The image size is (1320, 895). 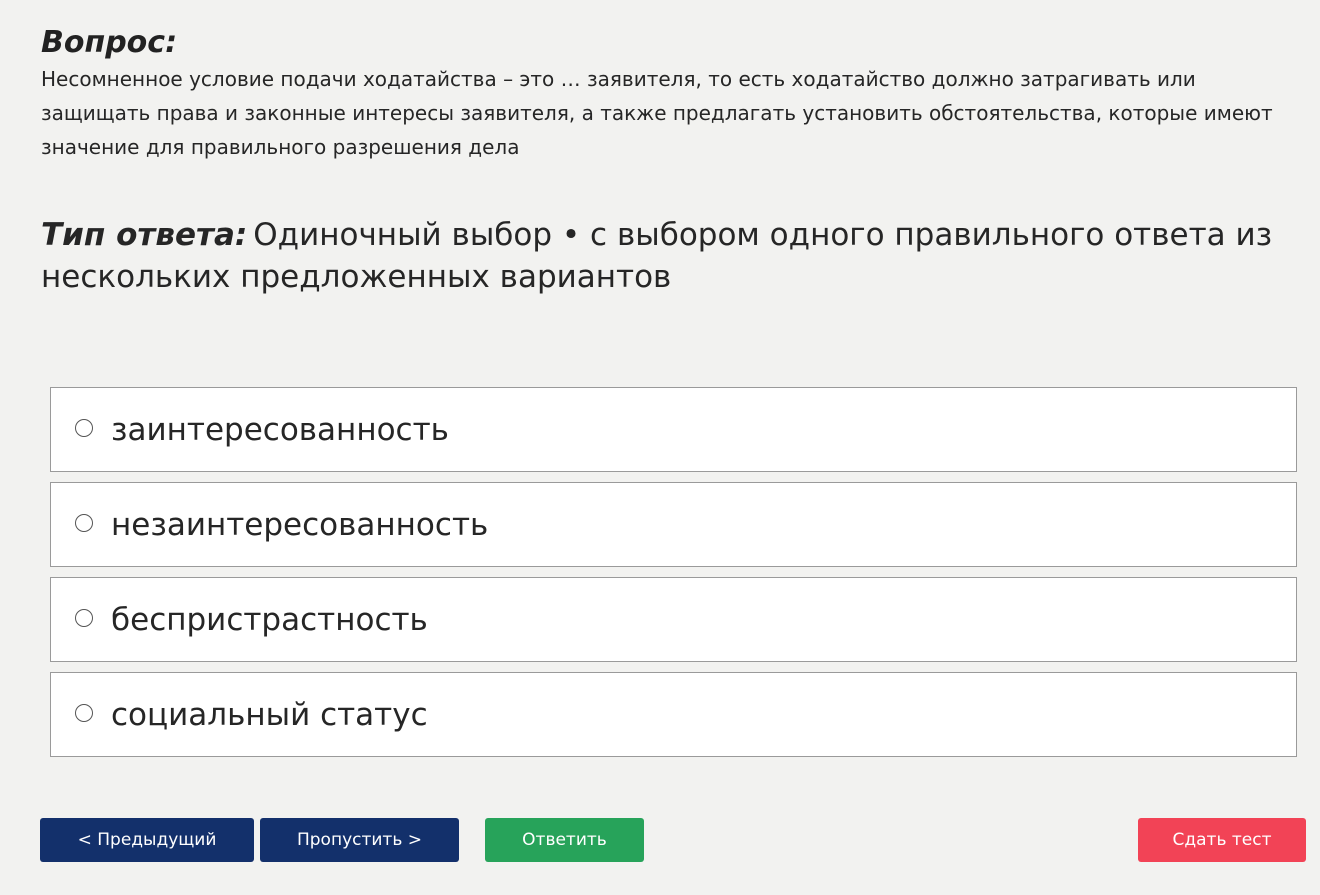 I want to click on answer-option: незаинтересованность, so click(x=673, y=524).